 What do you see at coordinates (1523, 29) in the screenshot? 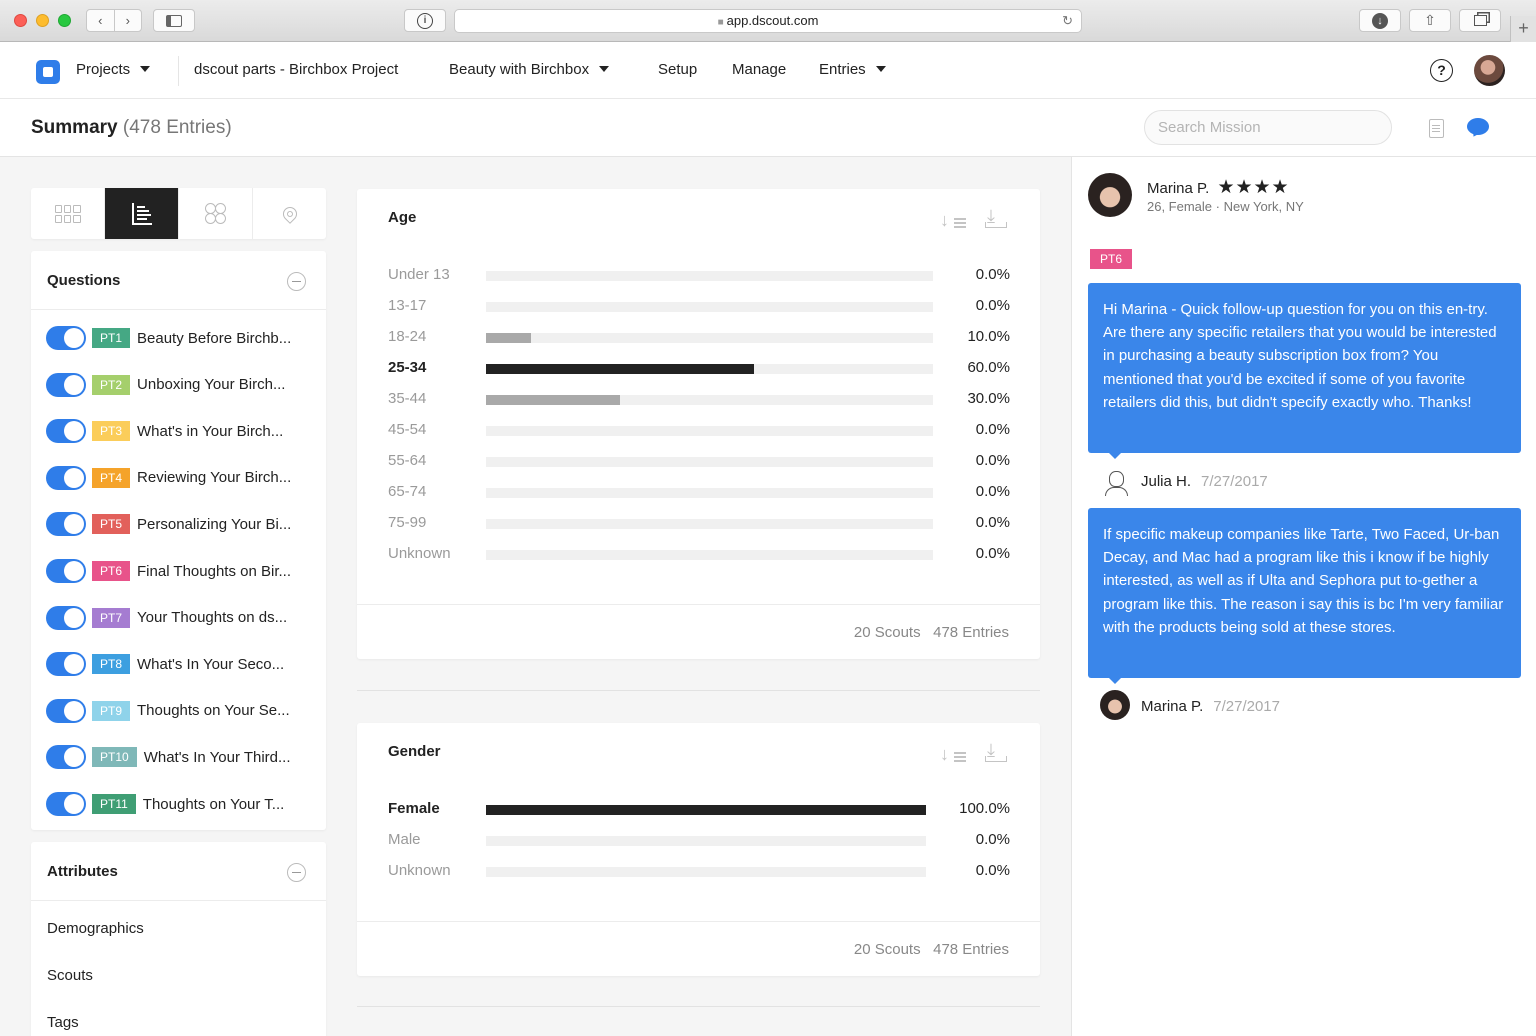
I see `new-tab-button: +` at bounding box center [1523, 29].